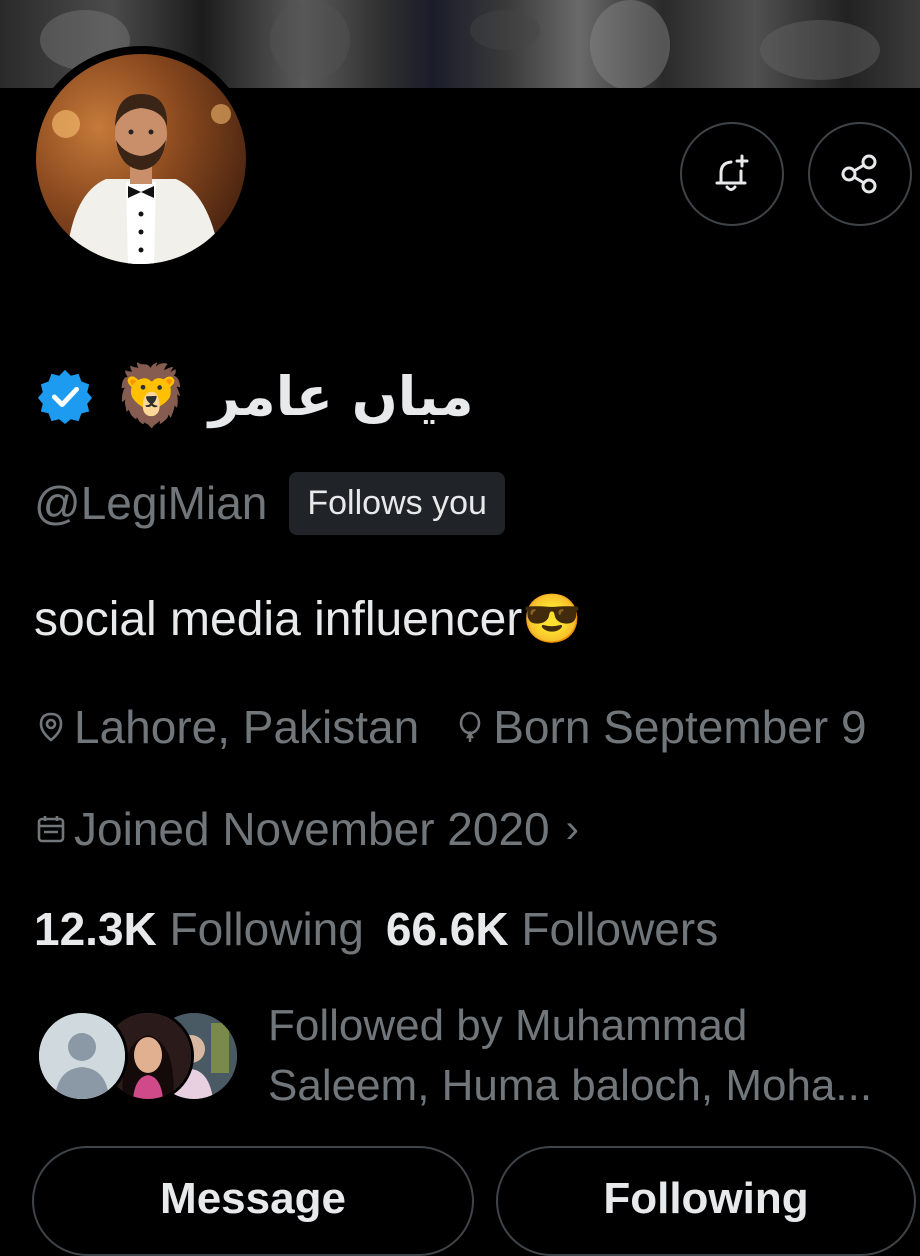 The height and width of the screenshot is (1256, 920). I want to click on mutual-followers-avatars, so click(141, 1056).